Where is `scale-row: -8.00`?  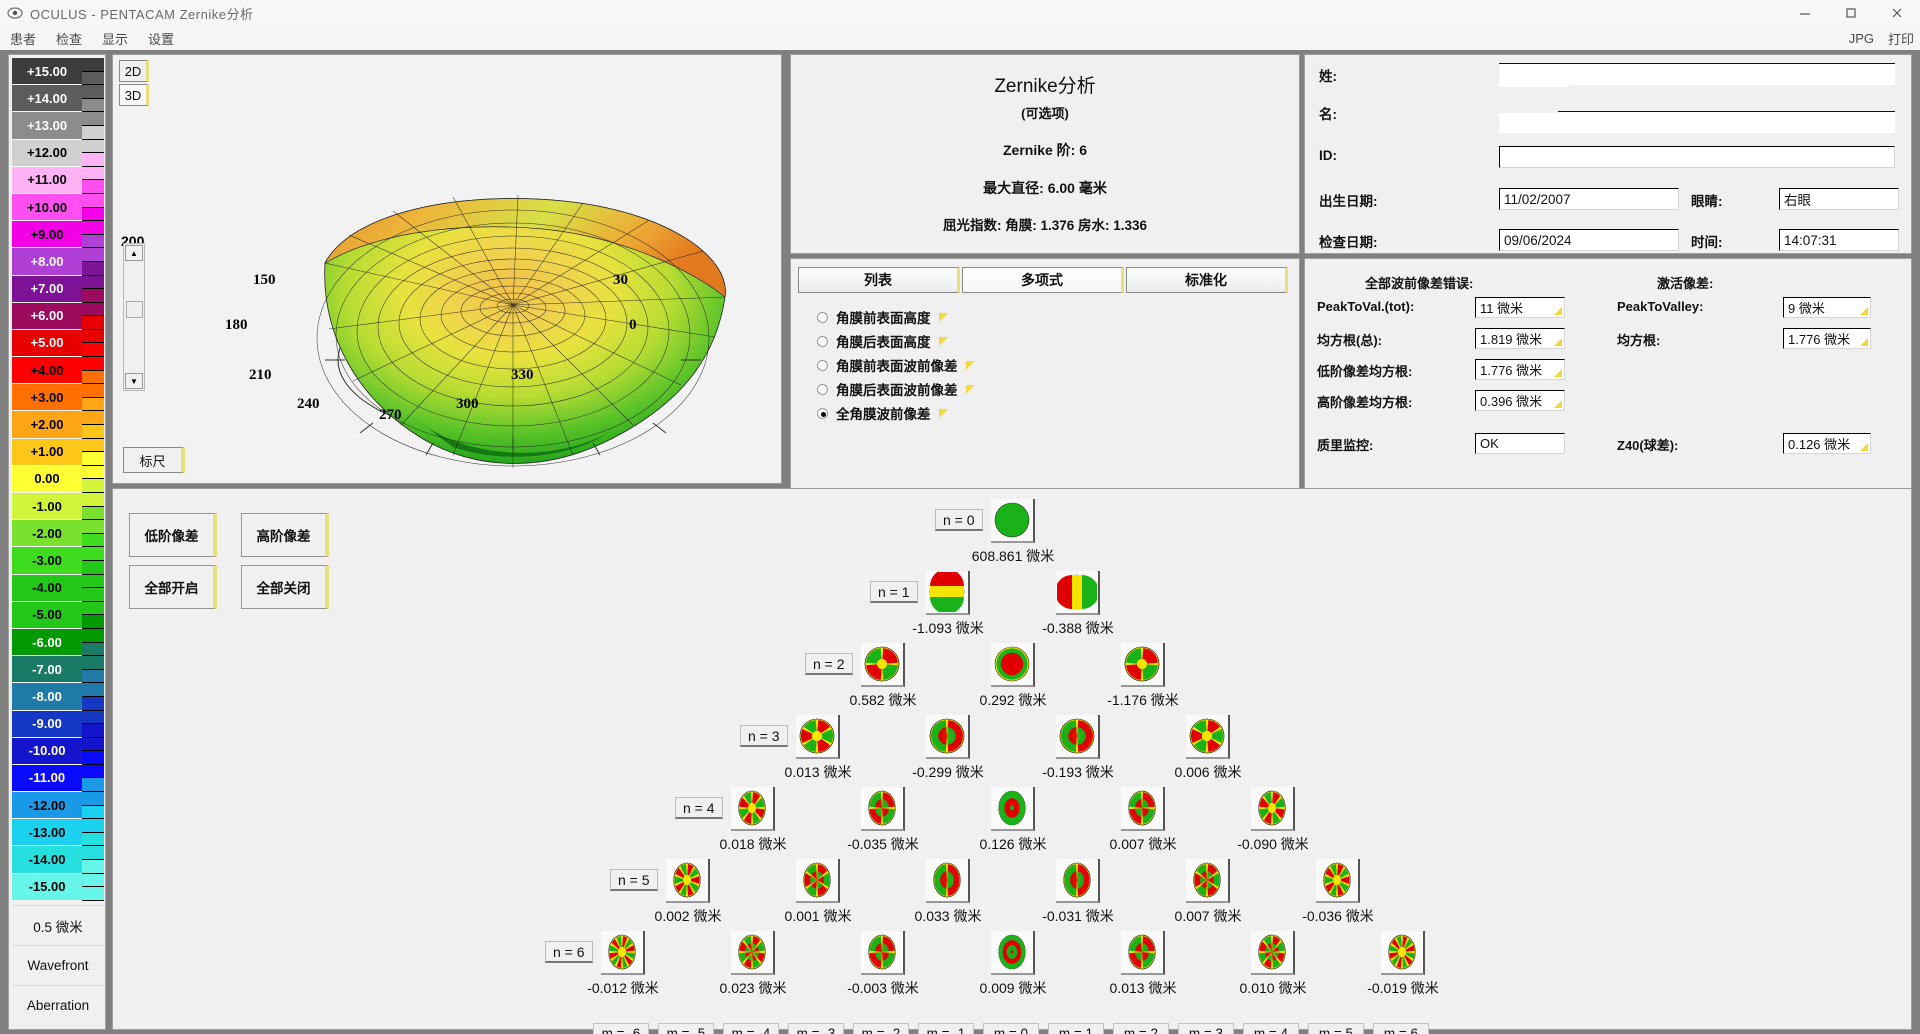 scale-row: -8.00 is located at coordinates (58, 697).